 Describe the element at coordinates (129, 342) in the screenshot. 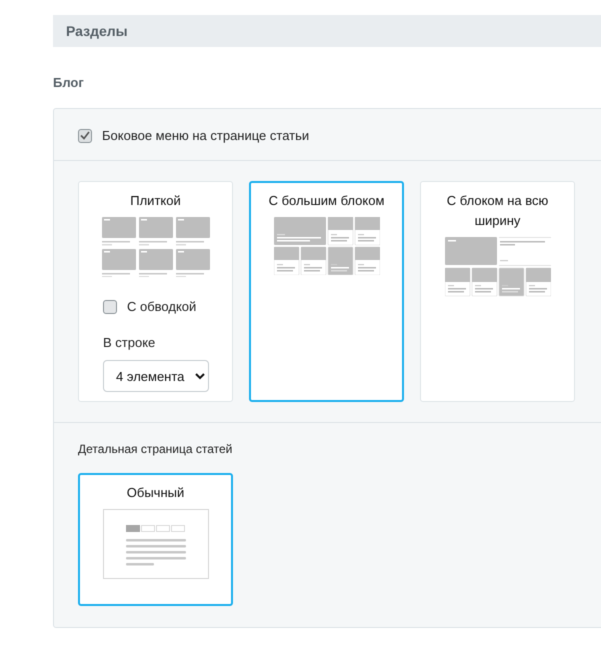

I see `field-label: В строке` at that location.